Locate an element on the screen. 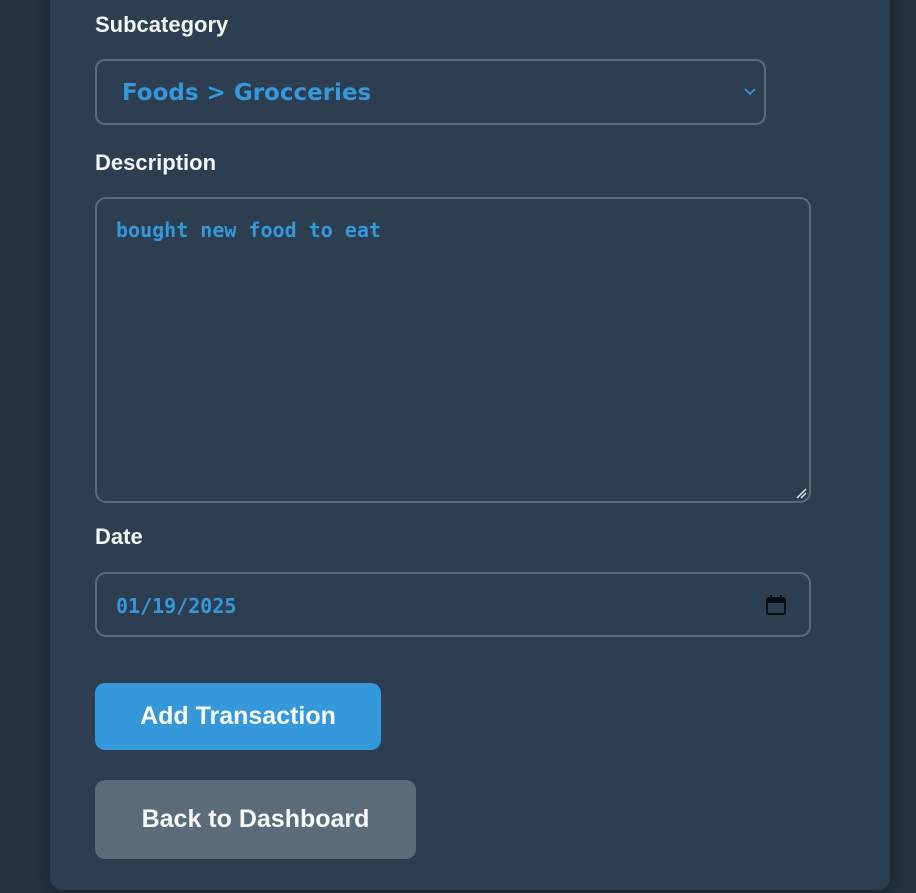 The height and width of the screenshot is (893, 916). calendar-icon is located at coordinates (776, 605).